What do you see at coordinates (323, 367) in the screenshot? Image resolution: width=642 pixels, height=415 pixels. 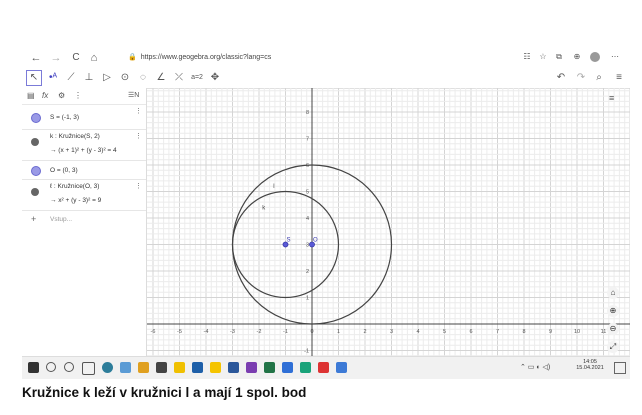 I see `app-red-icon` at bounding box center [323, 367].